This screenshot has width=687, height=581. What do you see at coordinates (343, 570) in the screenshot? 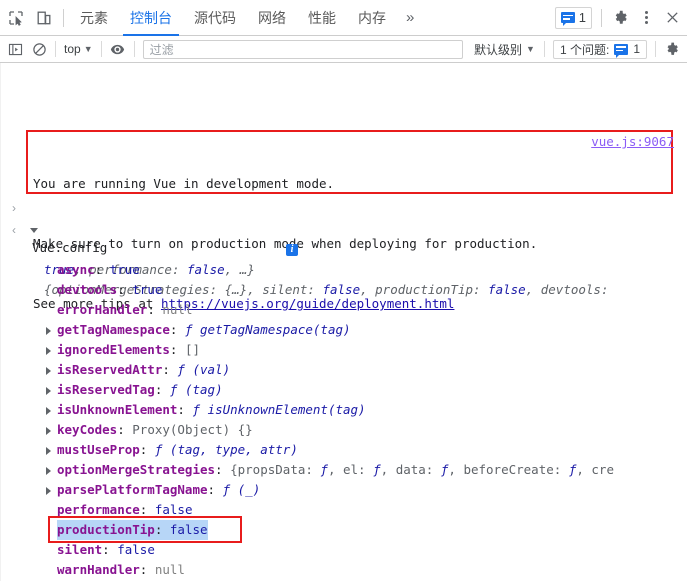
I see `object-property-row: warnHandler: null` at bounding box center [343, 570].